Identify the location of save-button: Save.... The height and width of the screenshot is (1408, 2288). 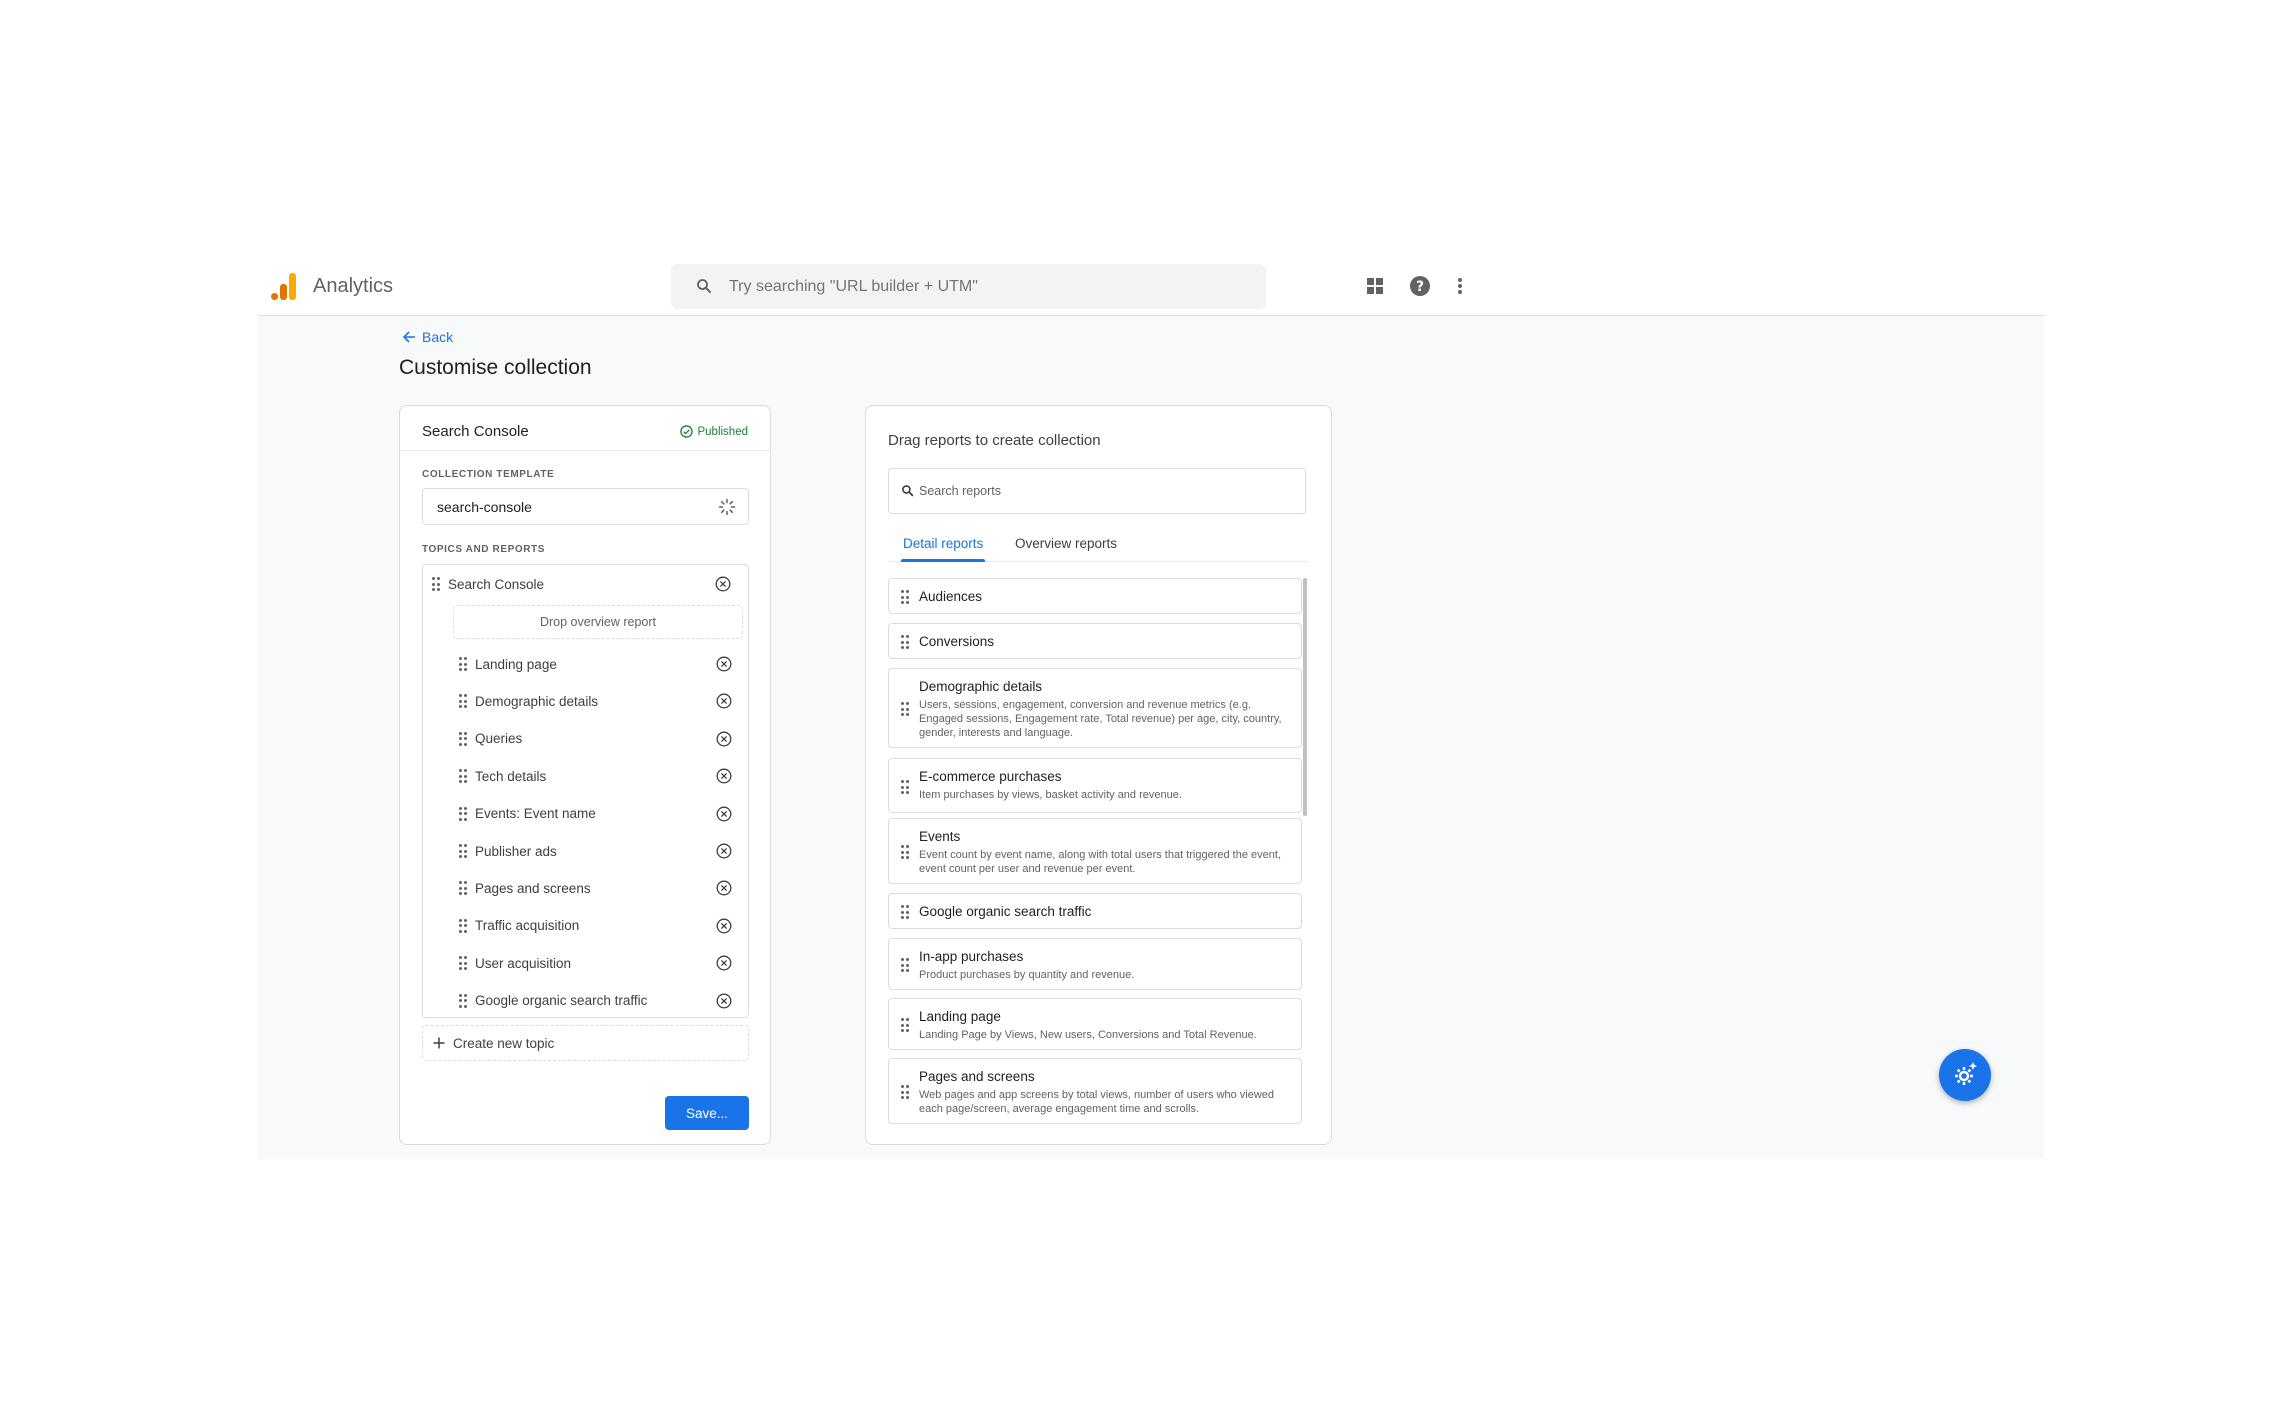
(707, 1113).